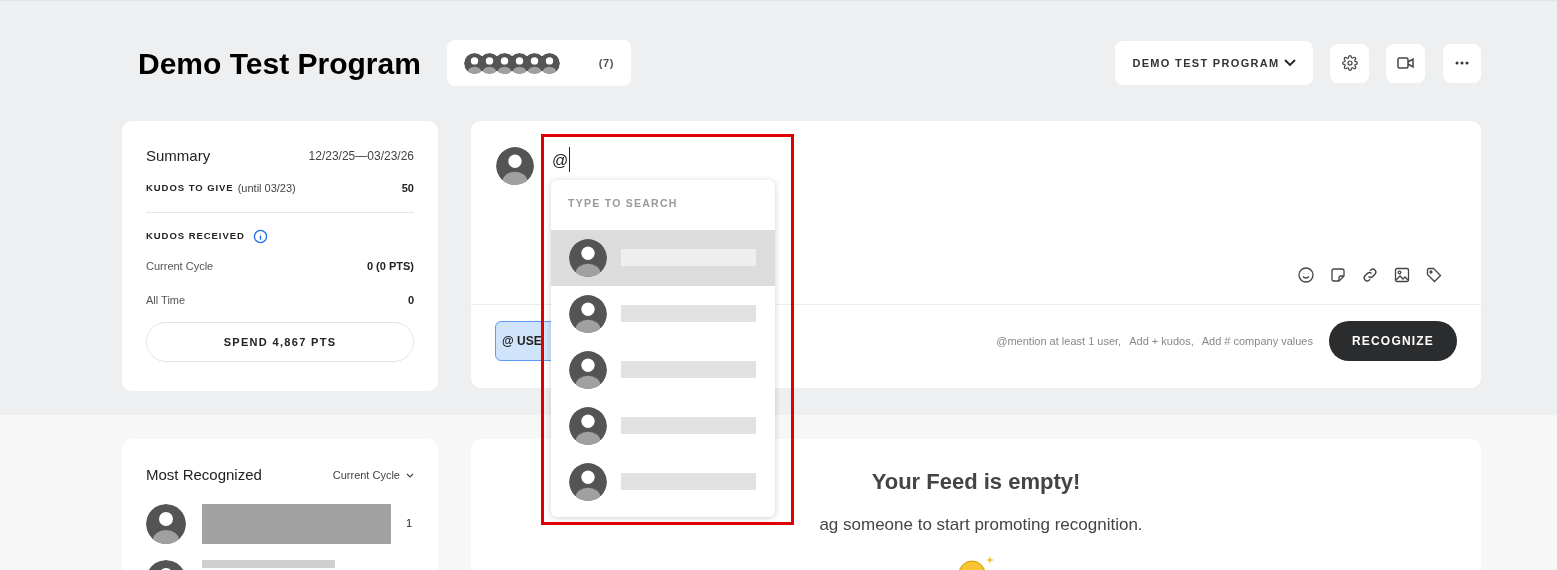 This screenshot has height=570, width=1557. Describe the element at coordinates (407, 188) in the screenshot. I see `kudos-to-give-value: 50` at that location.